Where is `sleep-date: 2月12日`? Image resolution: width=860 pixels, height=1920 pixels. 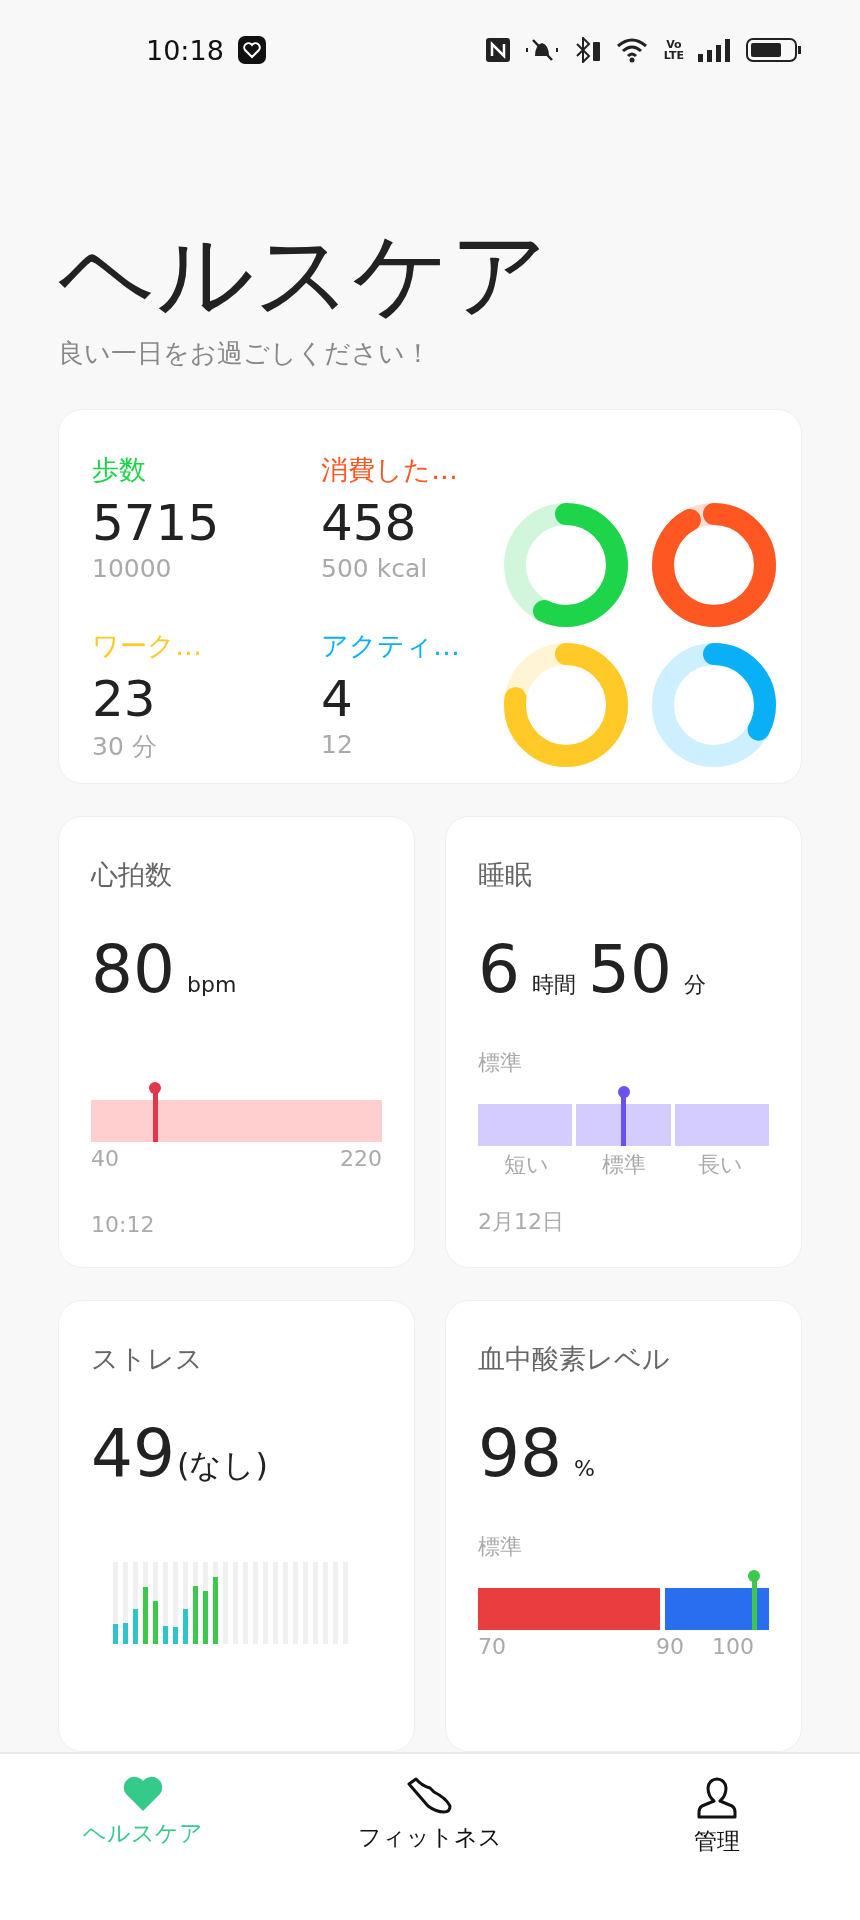
sleep-date: 2月12日 is located at coordinates (521, 1222).